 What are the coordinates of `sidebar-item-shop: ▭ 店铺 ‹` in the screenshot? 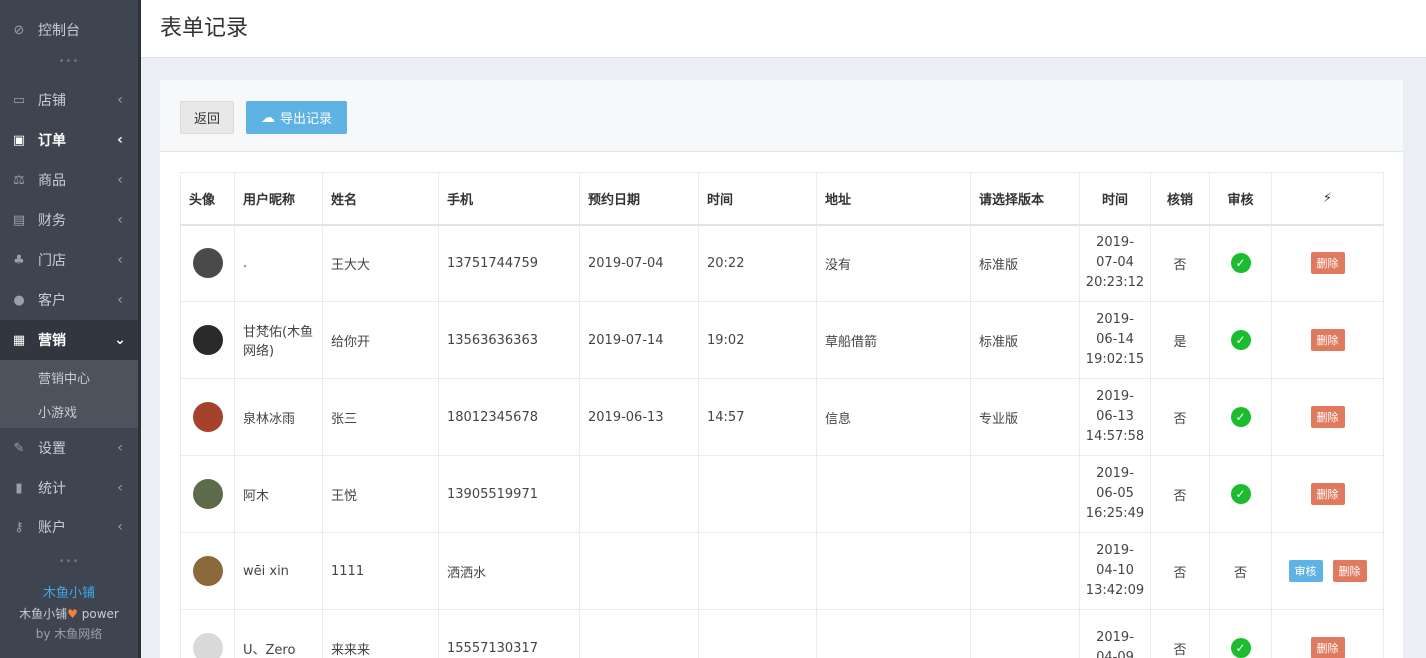 It's located at (69, 100).